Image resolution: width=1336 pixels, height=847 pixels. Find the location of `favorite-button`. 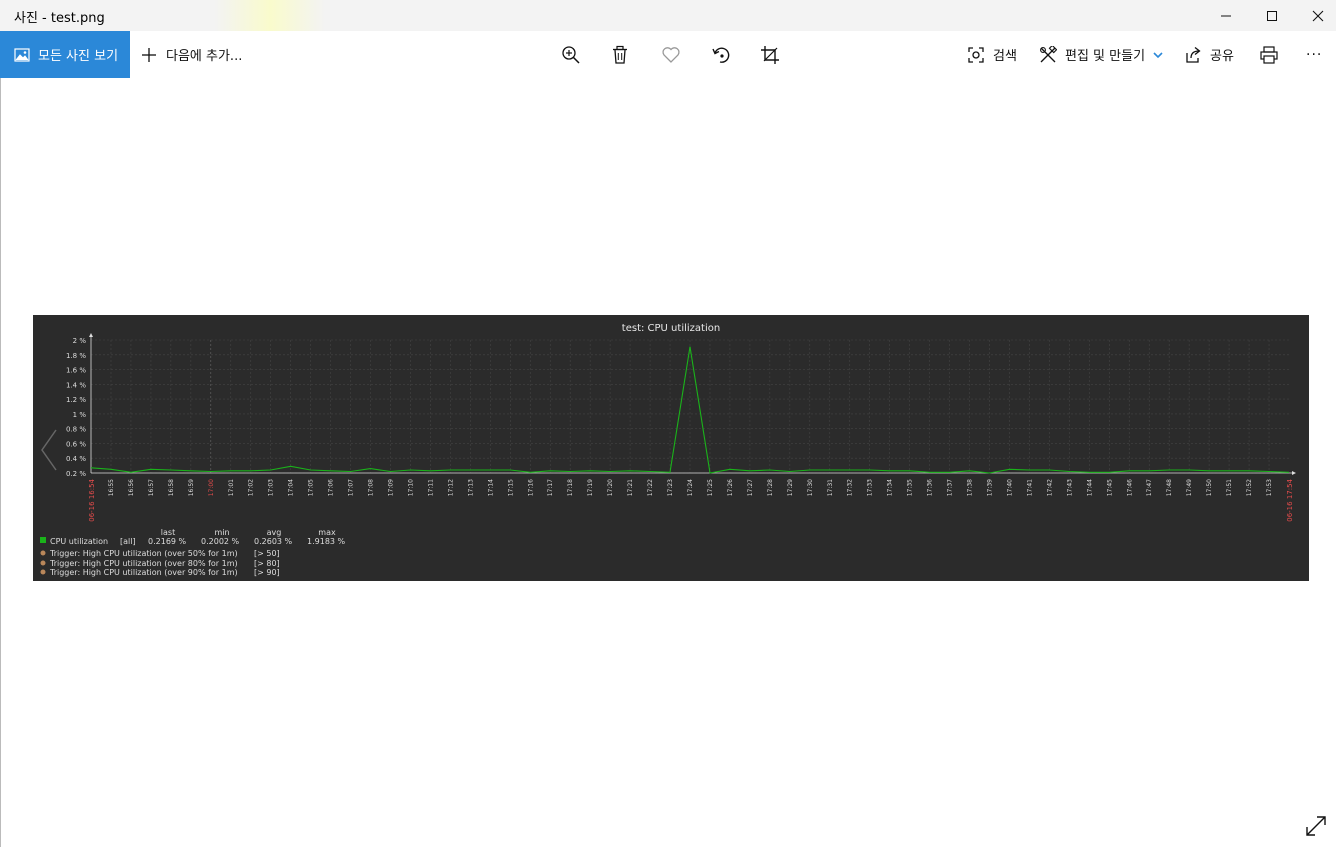

favorite-button is located at coordinates (671, 55).